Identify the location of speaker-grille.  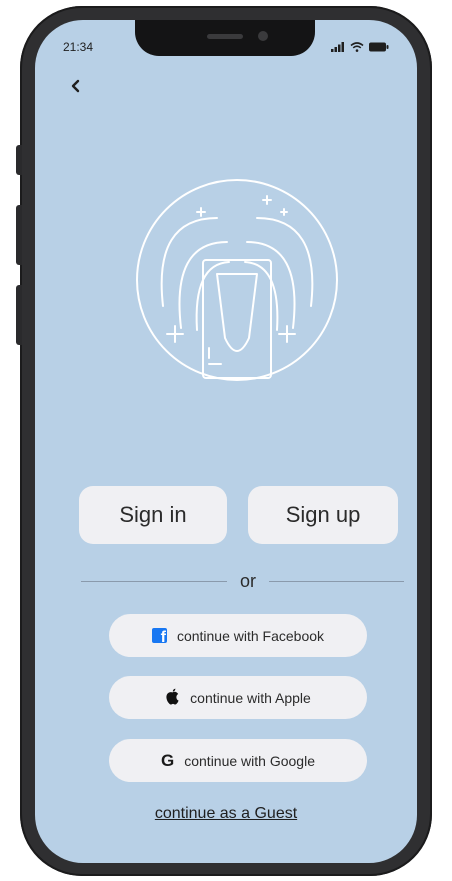
(225, 36).